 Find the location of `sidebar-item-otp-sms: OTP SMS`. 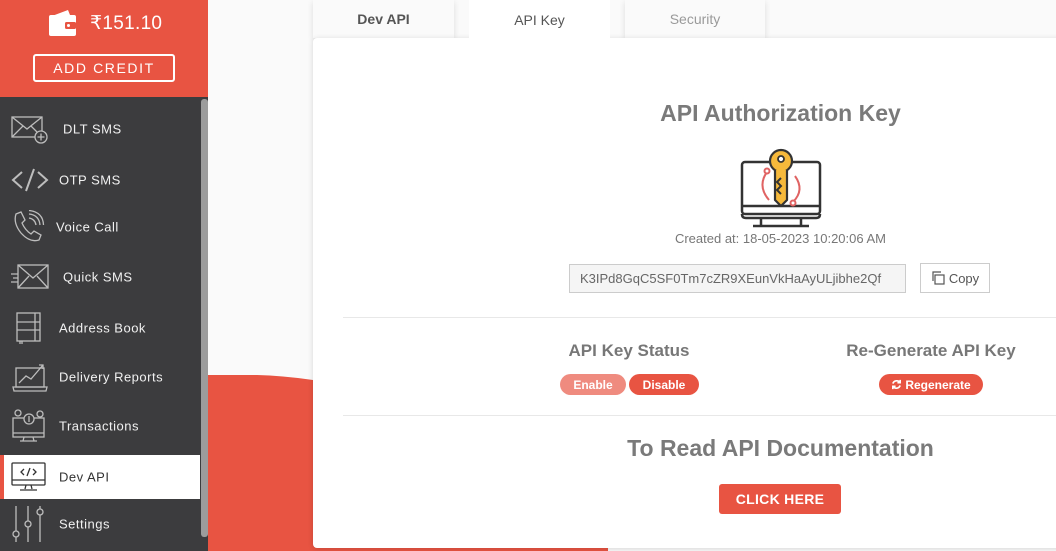

sidebar-item-otp-sms: OTP SMS is located at coordinates (100, 180).